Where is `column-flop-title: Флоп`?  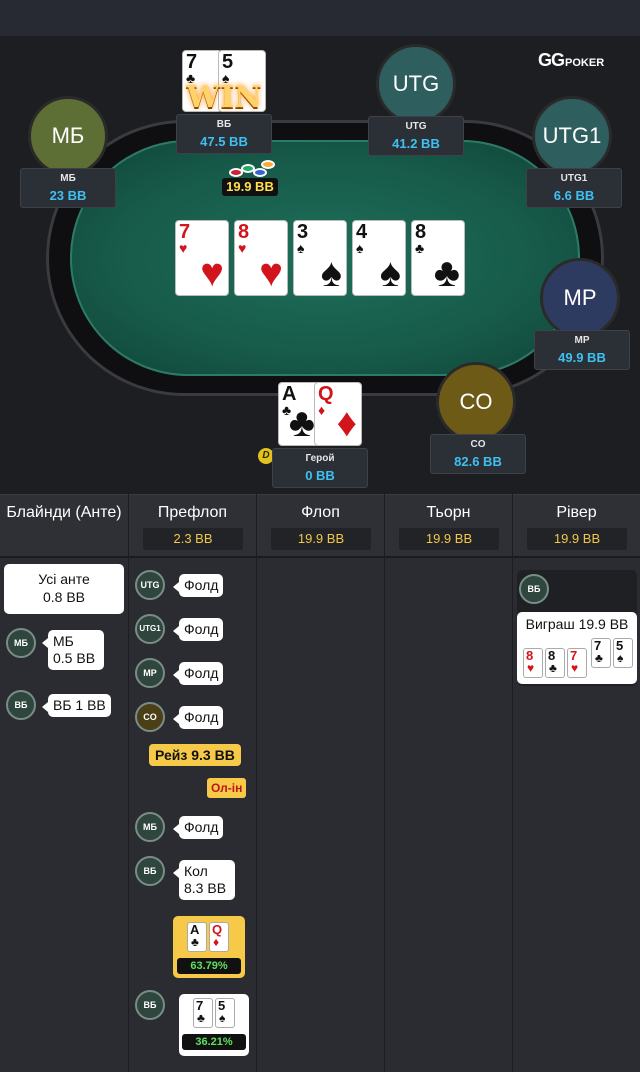 column-flop-title: Флоп is located at coordinates (320, 512).